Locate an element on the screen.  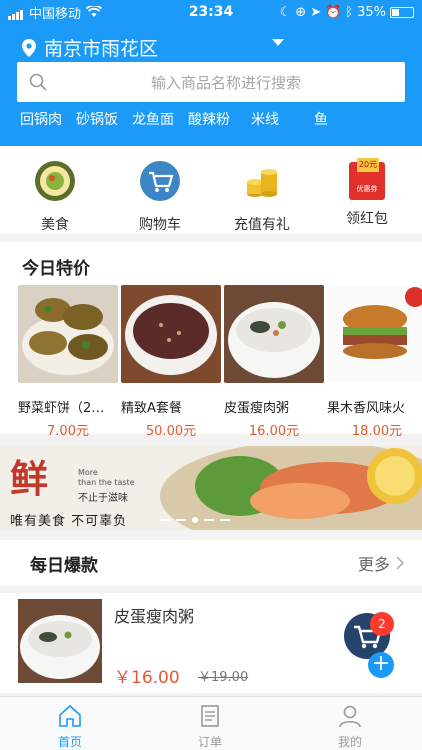
more-link: 更多 is located at coordinates (381, 563).